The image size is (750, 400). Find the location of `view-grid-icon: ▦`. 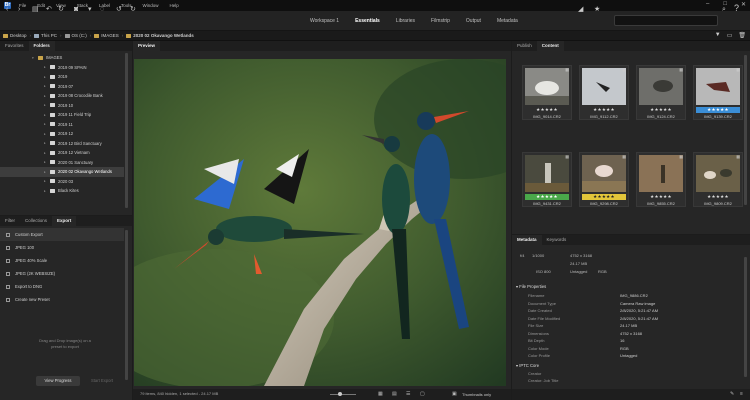

view-grid-icon: ▦ is located at coordinates (380, 394).